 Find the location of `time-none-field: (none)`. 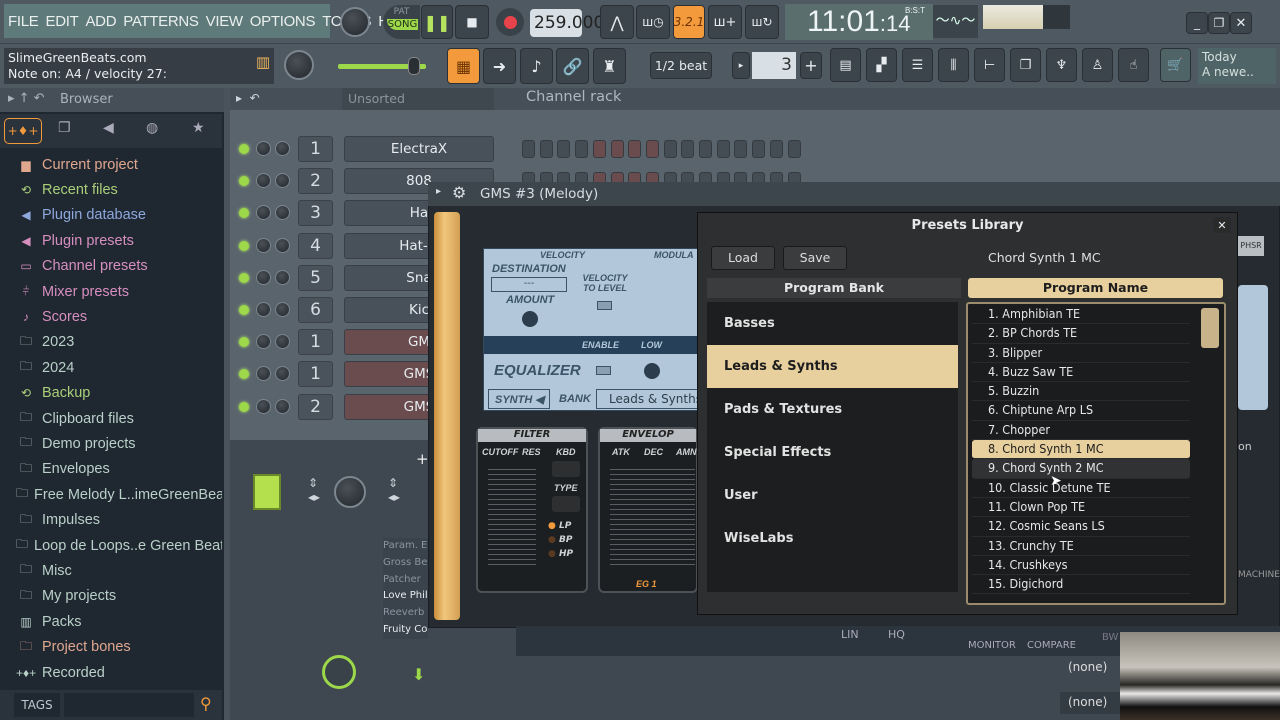

time-none-field: (none) is located at coordinates (1087, 667).